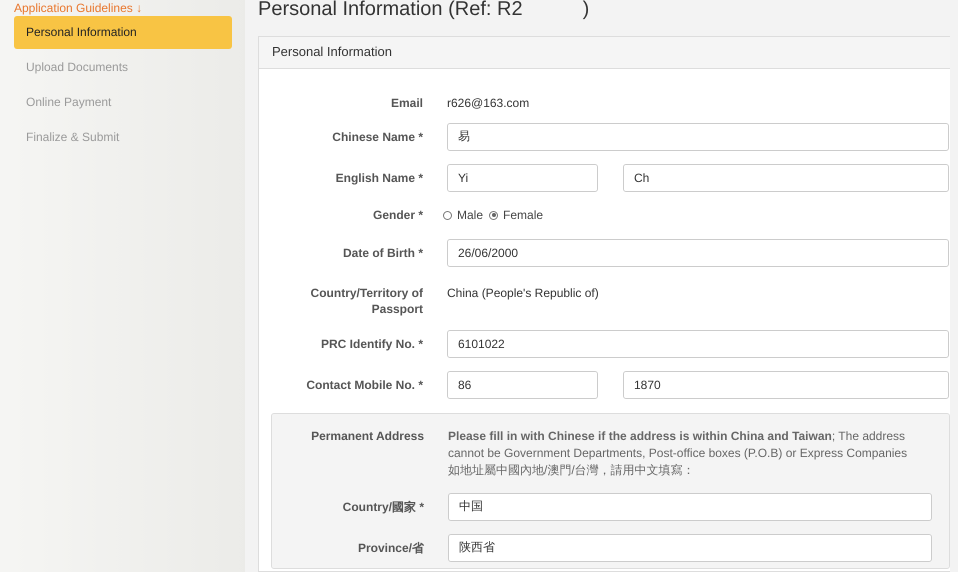 The height and width of the screenshot is (572, 958). What do you see at coordinates (690, 506) in the screenshot?
I see `input-field: 中国` at bounding box center [690, 506].